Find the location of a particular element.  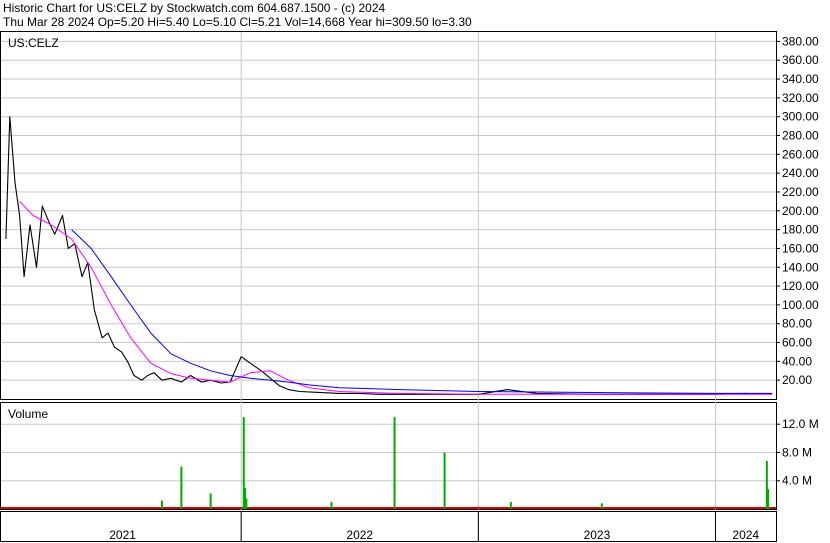

price-tick-label: 260.00 is located at coordinates (800, 154).